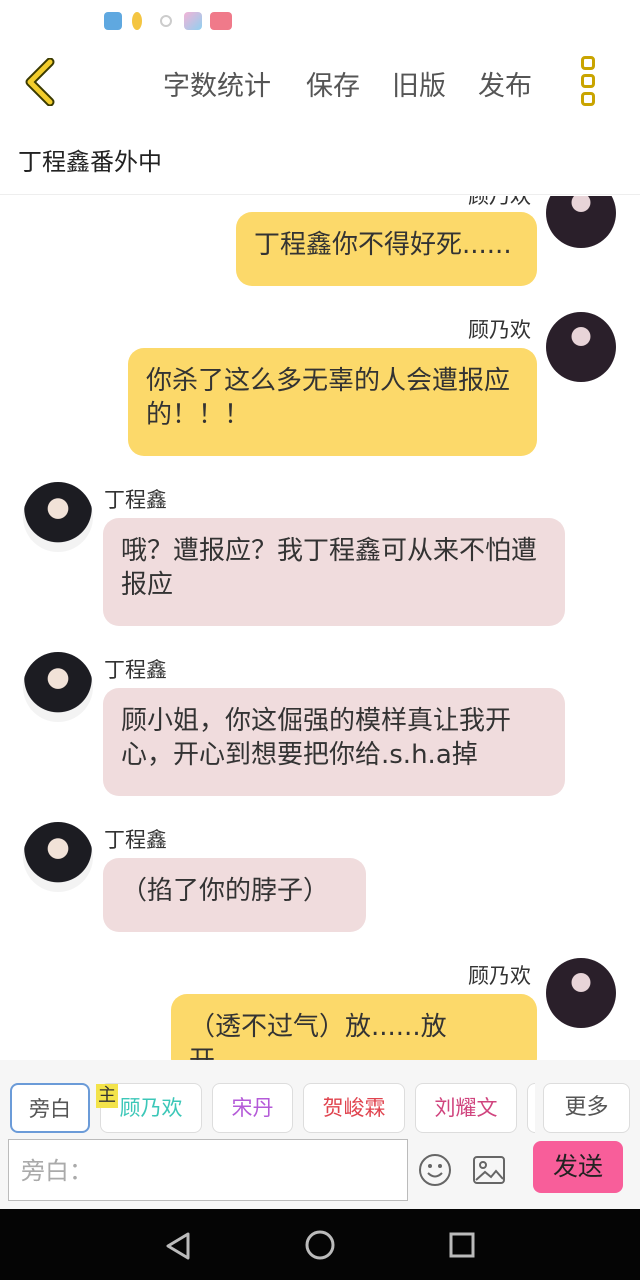 The height and width of the screenshot is (1280, 640). What do you see at coordinates (419, 83) in the screenshot?
I see `old-version-button: 旧版` at bounding box center [419, 83].